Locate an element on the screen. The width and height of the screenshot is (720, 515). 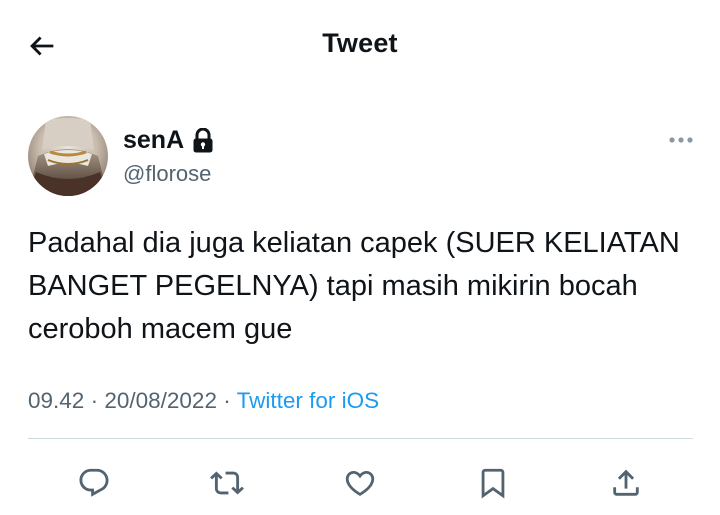
tweet-metadata: 09.42 · 20/08/2022 · Twitter for iOS is located at coordinates (203, 401).